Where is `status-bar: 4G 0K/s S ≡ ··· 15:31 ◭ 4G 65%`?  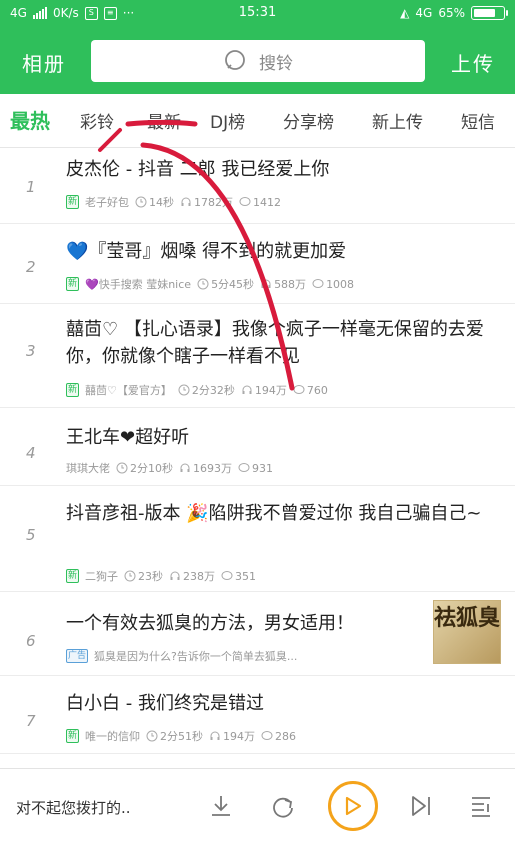
status-bar: 4G 0K/s S ≡ ··· 15:31 ◭ 4G 65% is located at coordinates (257, 14).